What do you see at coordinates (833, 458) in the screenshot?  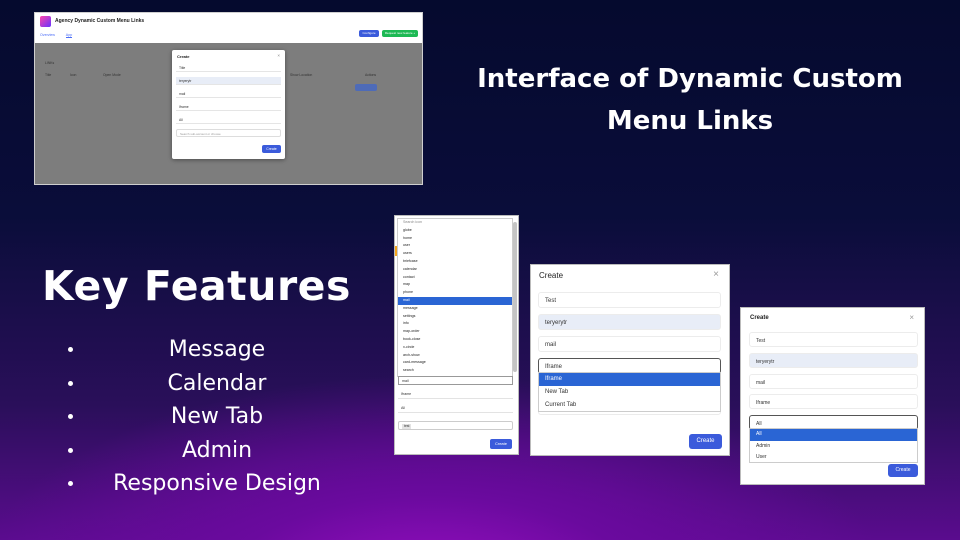 I see `option-user: User` at bounding box center [833, 458].